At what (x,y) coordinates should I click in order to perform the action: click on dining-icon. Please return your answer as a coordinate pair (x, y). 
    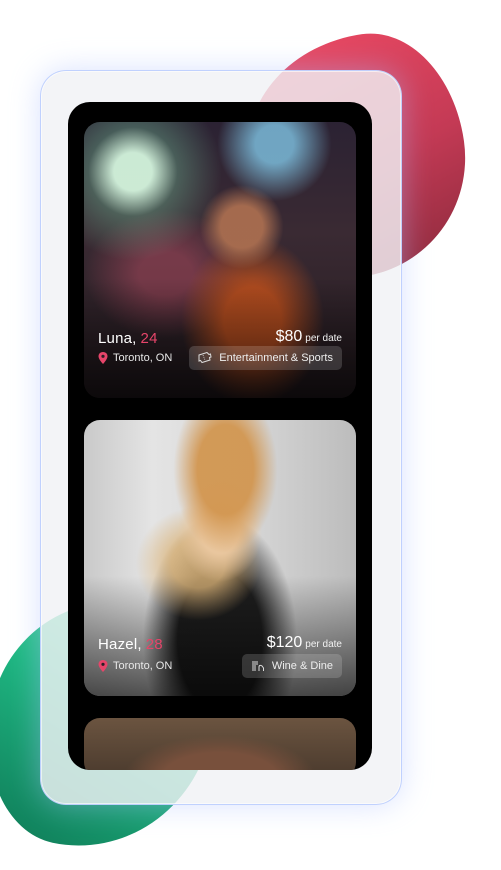
    Looking at the image, I should click on (258, 666).